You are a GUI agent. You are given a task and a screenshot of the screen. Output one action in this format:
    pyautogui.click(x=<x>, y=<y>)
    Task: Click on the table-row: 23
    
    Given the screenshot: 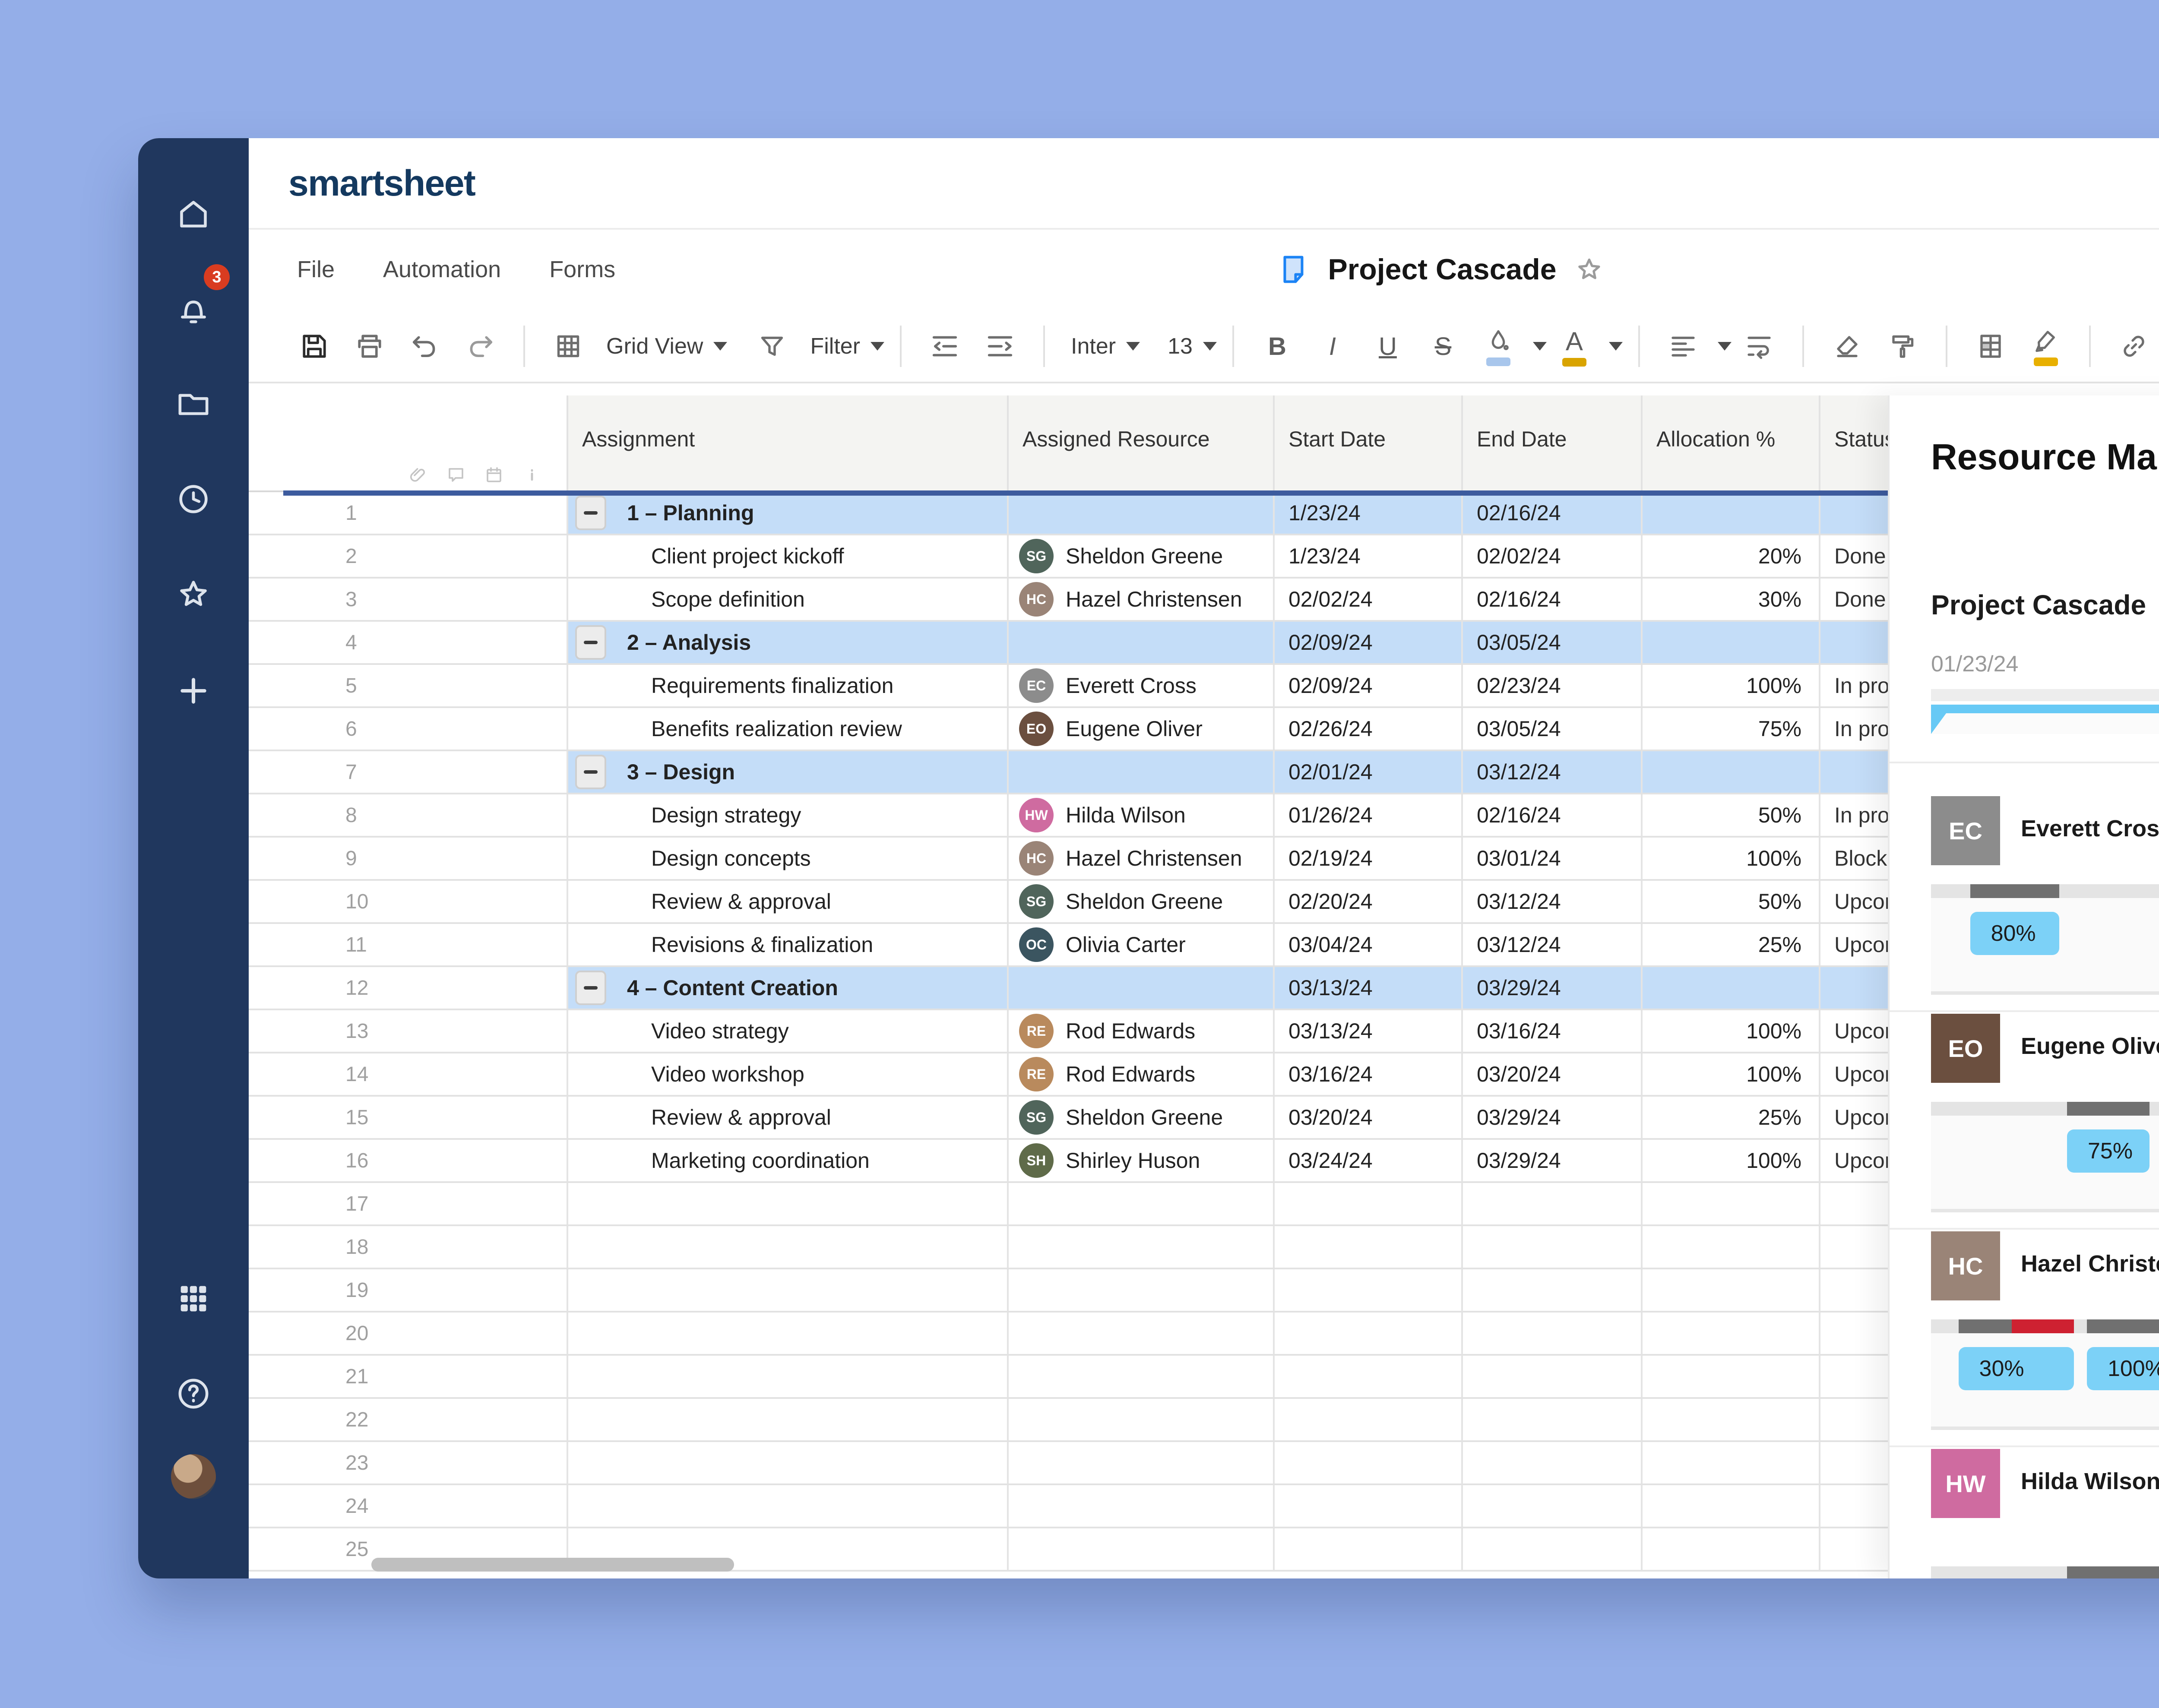 What is the action you would take?
    pyautogui.click(x=1142, y=1463)
    